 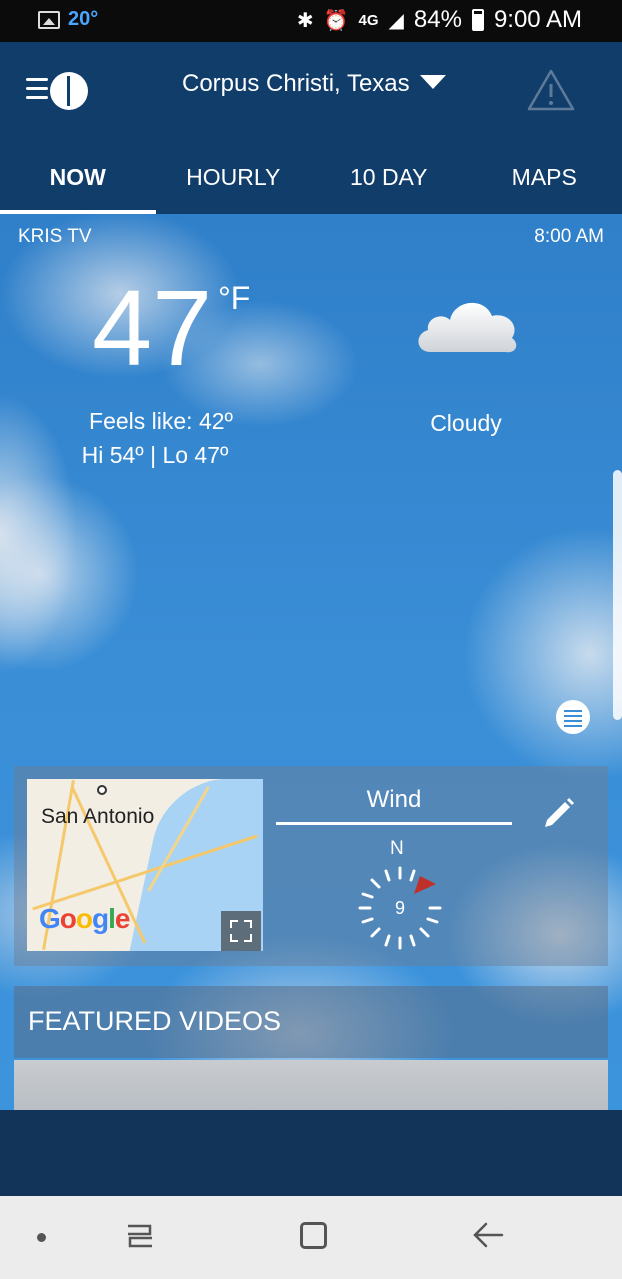 I want to click on status-weather-temp: 20°, so click(x=83, y=19).